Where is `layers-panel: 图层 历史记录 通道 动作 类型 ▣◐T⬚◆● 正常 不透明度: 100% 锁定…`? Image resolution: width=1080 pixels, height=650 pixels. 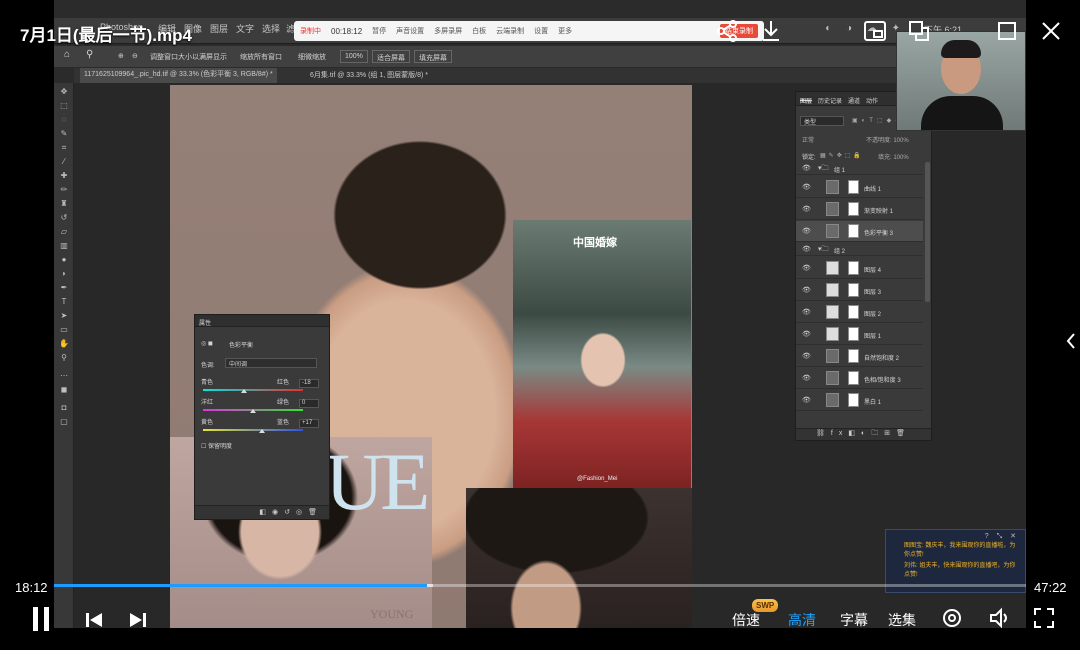 layers-panel: 图层 历史记录 通道 动作 类型 ▣◐T⬚◆● 正常 不透明度: 100% 锁定… is located at coordinates (863, 266).